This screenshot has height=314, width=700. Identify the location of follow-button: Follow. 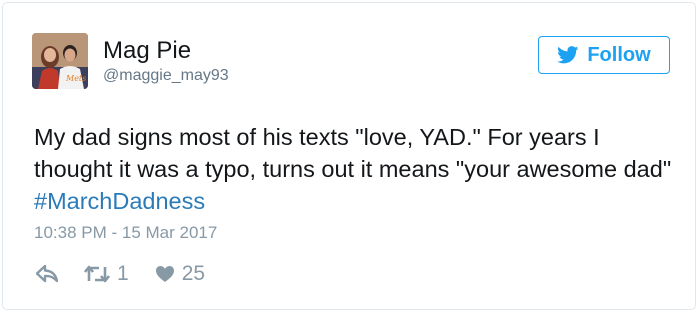
(604, 55).